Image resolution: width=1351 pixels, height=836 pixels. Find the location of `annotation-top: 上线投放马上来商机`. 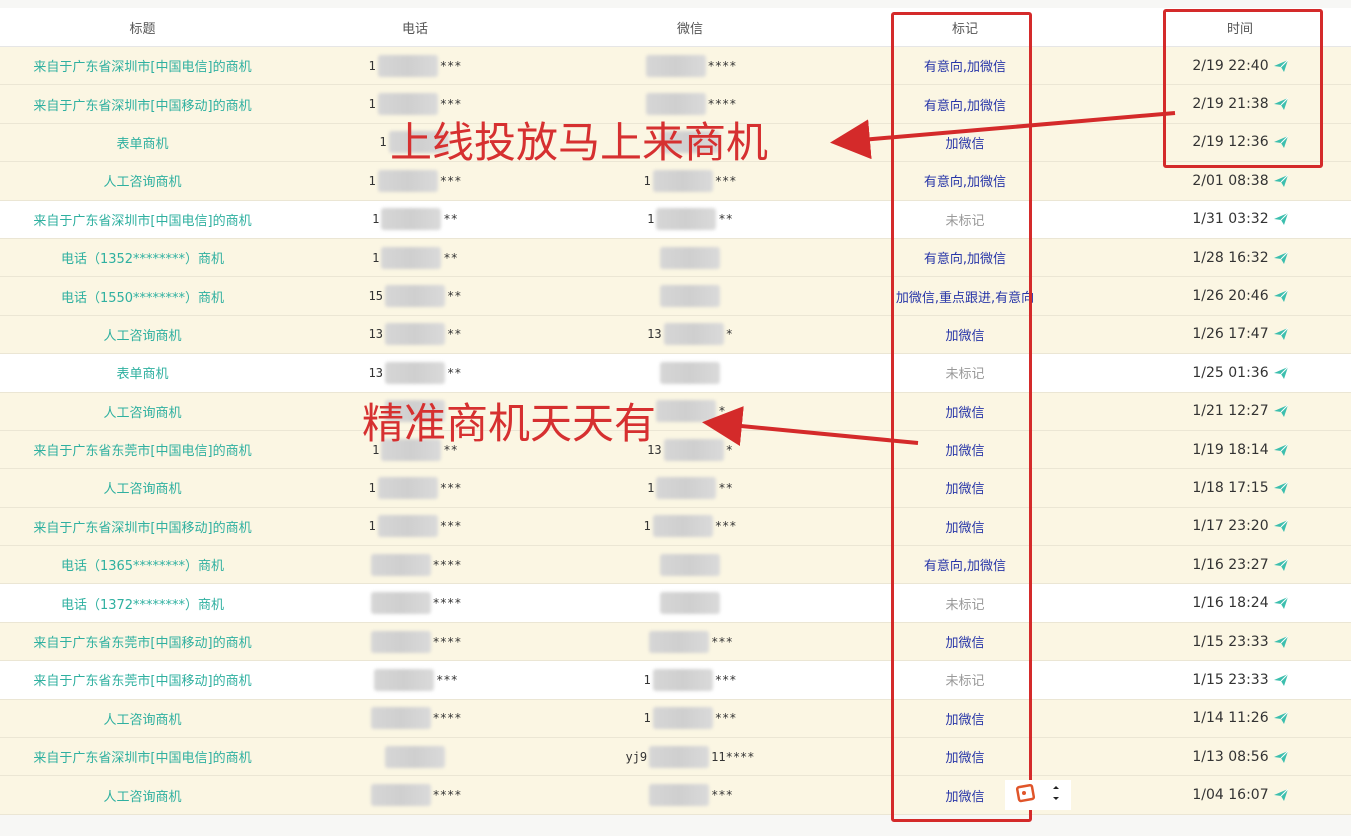

annotation-top: 上线投放马上来商机 is located at coordinates (579, 142).